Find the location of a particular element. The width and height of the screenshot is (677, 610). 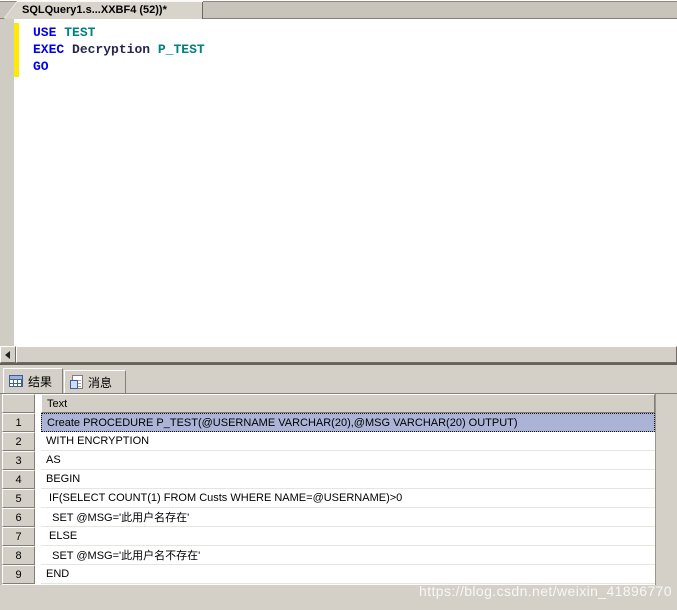

scrollbar-thumb is located at coordinates (346, 354).